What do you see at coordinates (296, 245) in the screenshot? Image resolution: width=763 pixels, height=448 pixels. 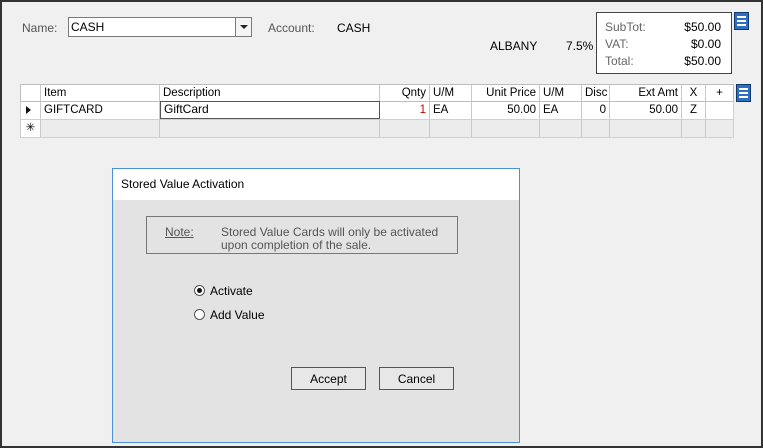 I see `note-line-2: upon completion of the sale.` at bounding box center [296, 245].